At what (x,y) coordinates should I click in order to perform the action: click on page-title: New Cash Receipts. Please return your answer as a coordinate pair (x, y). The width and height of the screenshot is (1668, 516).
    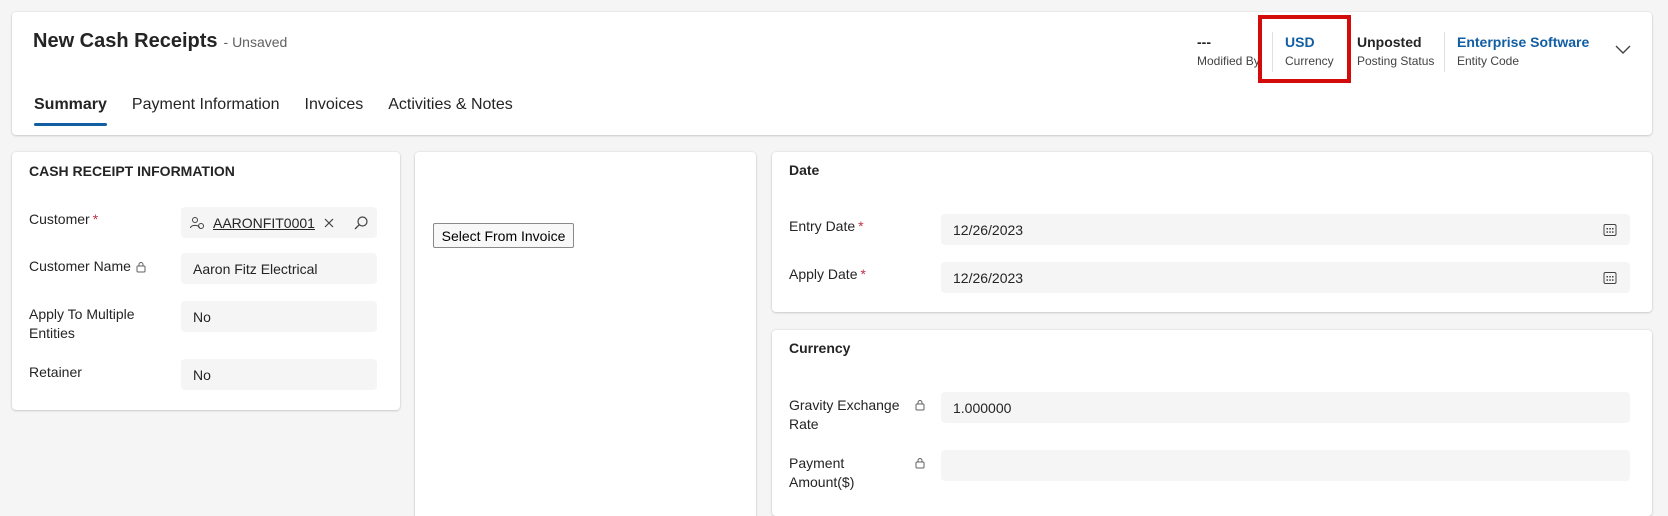
    Looking at the image, I should click on (125, 41).